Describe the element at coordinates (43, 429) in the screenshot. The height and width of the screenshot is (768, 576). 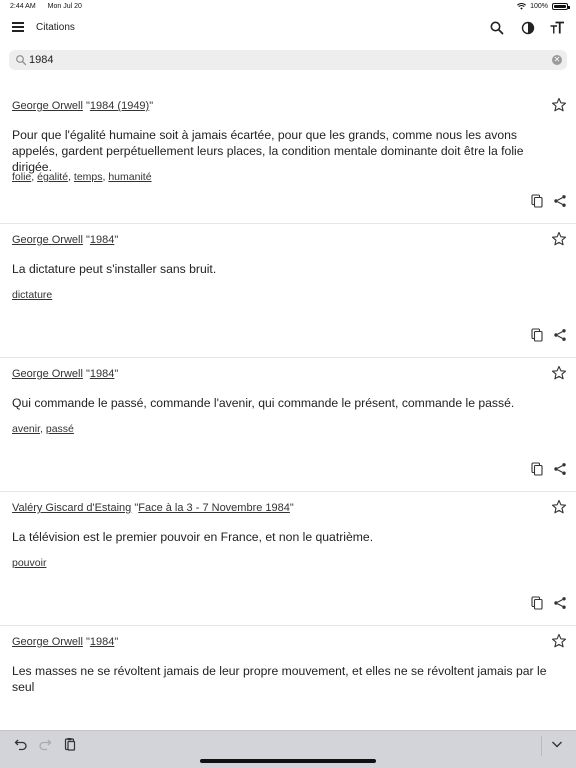
I see `quote-tags: avenir, passé` at that location.